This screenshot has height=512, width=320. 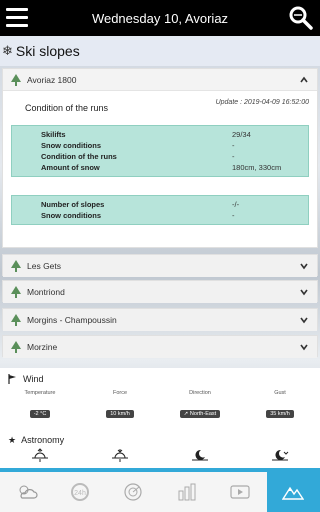 I want to click on direction-badge: ➚ North-East, so click(x=200, y=414).